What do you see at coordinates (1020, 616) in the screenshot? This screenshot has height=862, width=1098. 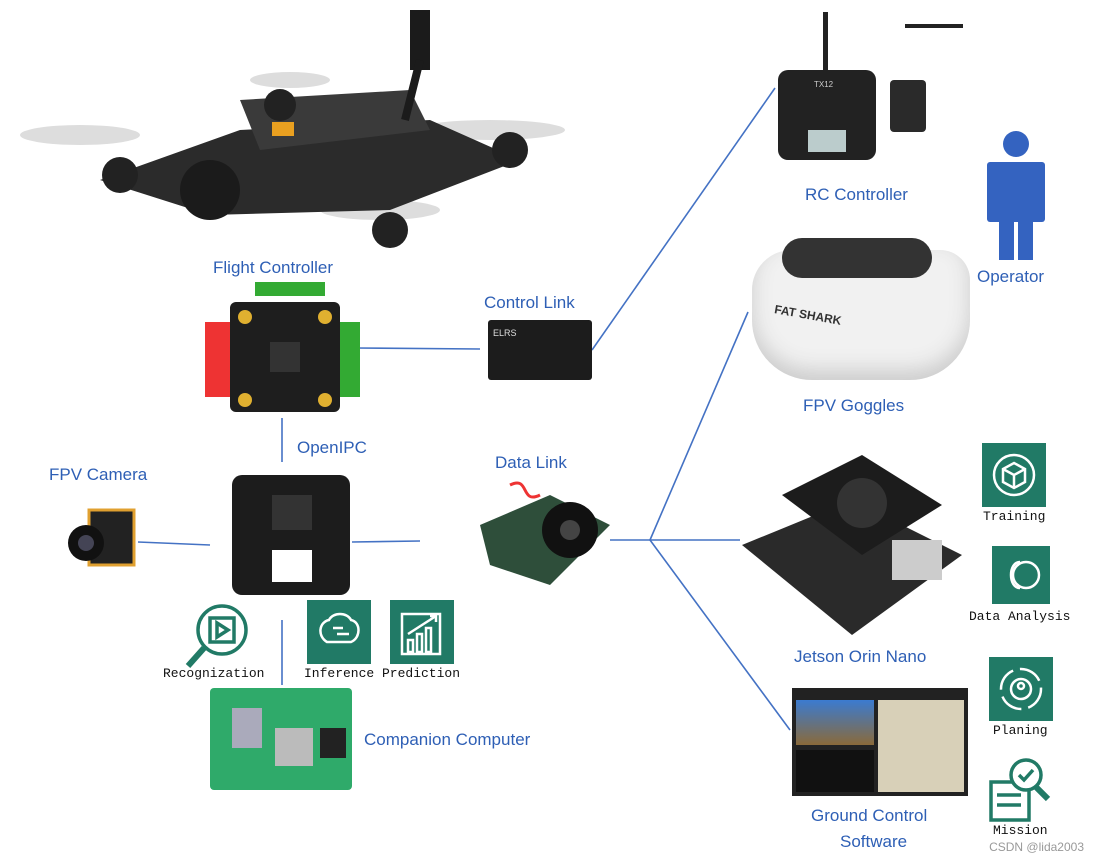 I see `data-analysis-label: Data Analysis` at bounding box center [1020, 616].